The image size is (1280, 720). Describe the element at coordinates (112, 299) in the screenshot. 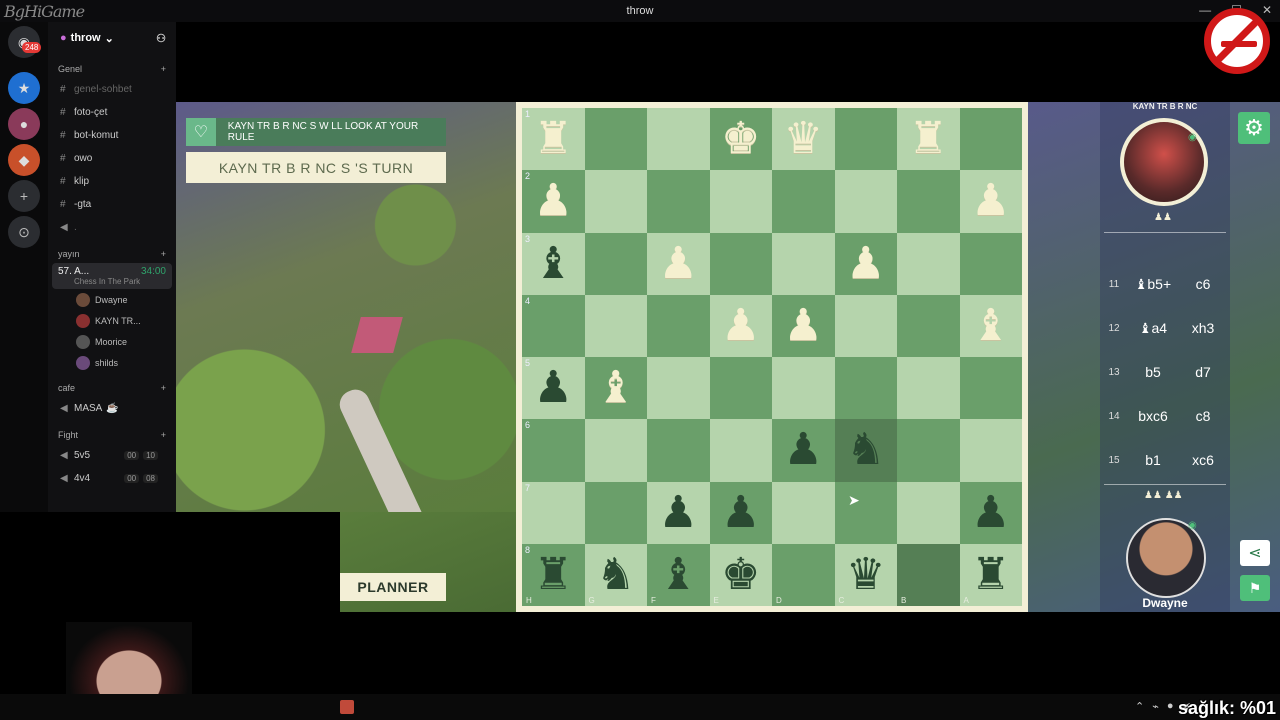

I see `voice-user: Dwayne` at that location.